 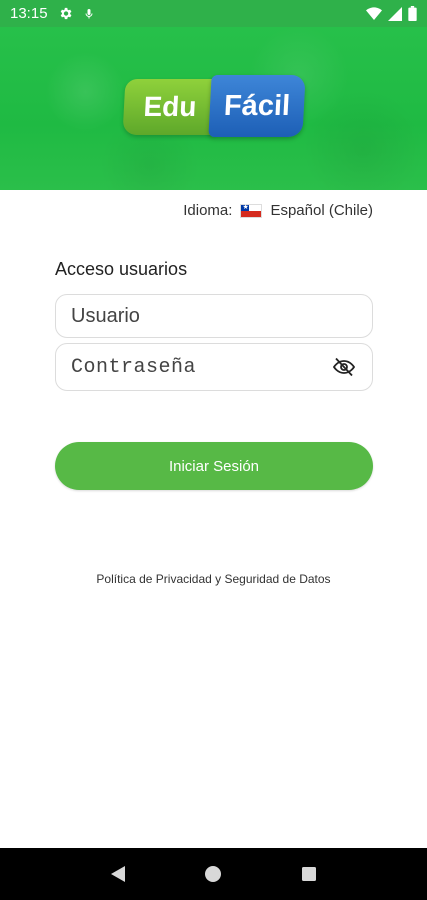 I want to click on microphone-icon, so click(x=89, y=14).